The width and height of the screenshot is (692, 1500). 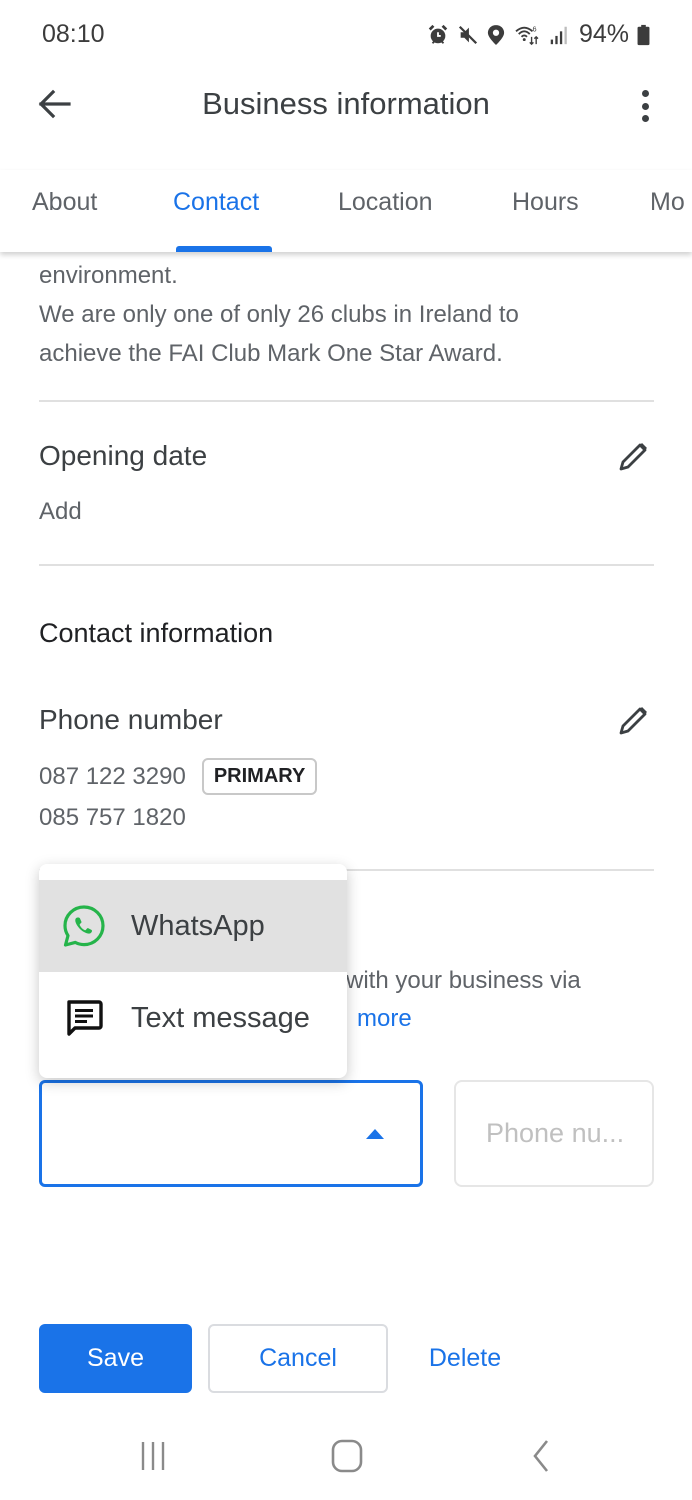 I want to click on tab-hours: Hours, so click(x=545, y=202).